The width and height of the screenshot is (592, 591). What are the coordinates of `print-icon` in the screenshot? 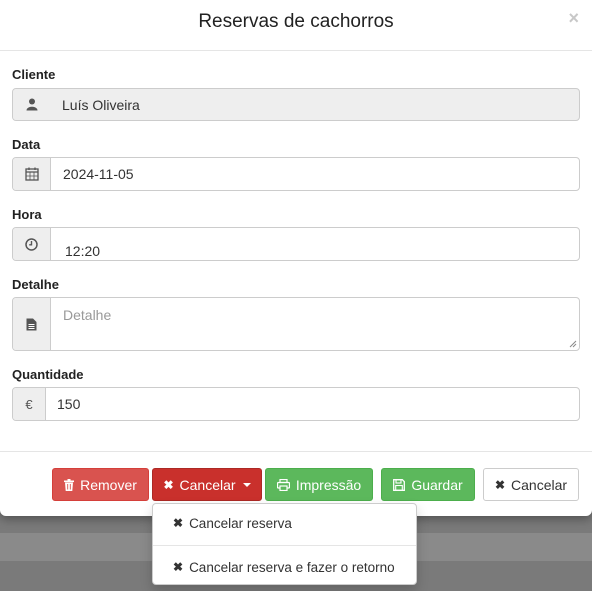 It's located at (283, 484).